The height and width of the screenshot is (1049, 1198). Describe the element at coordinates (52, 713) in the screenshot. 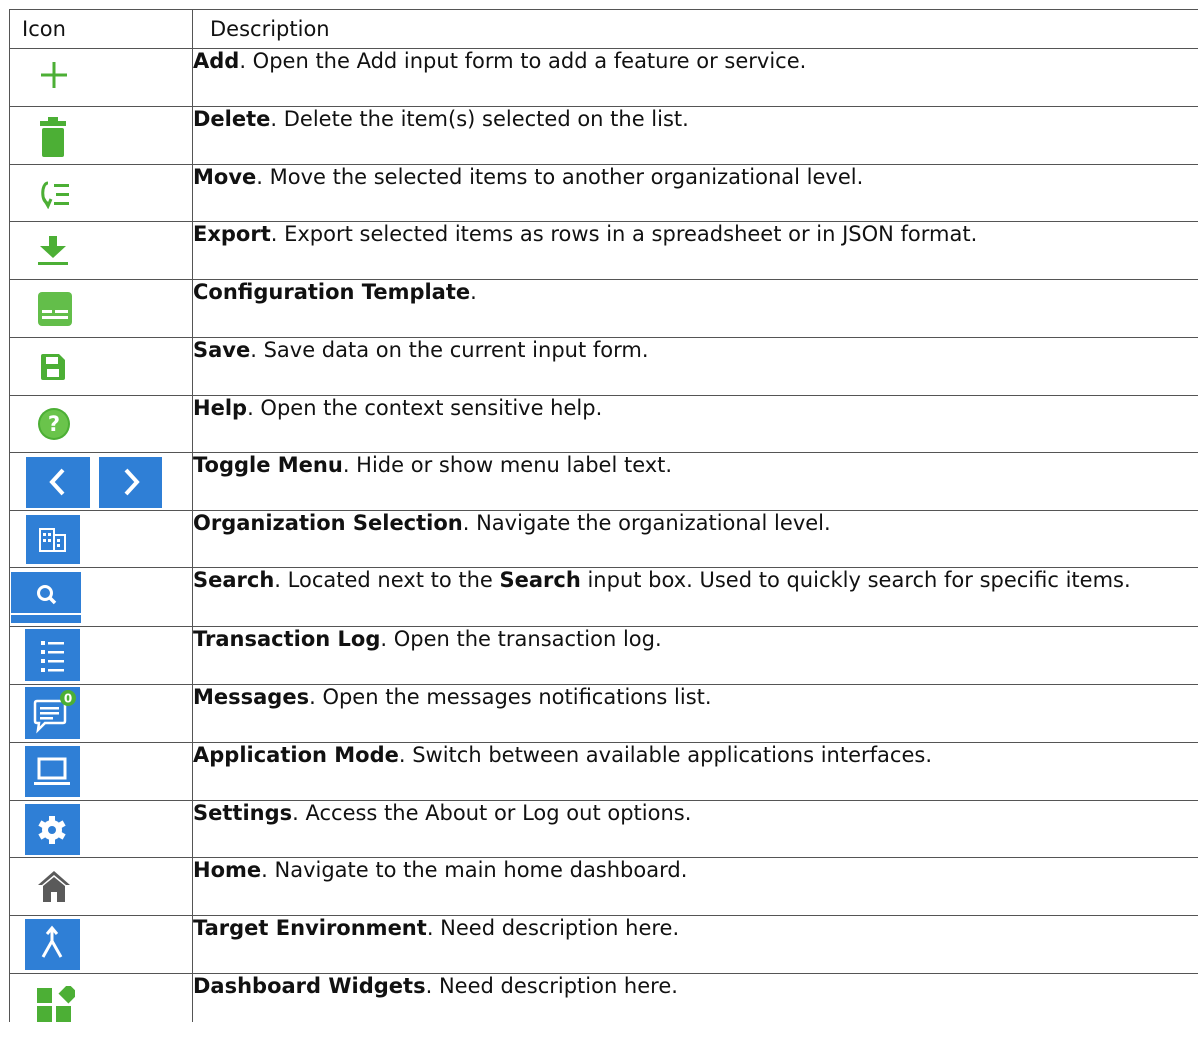

I see `messages-icon: 0` at that location.